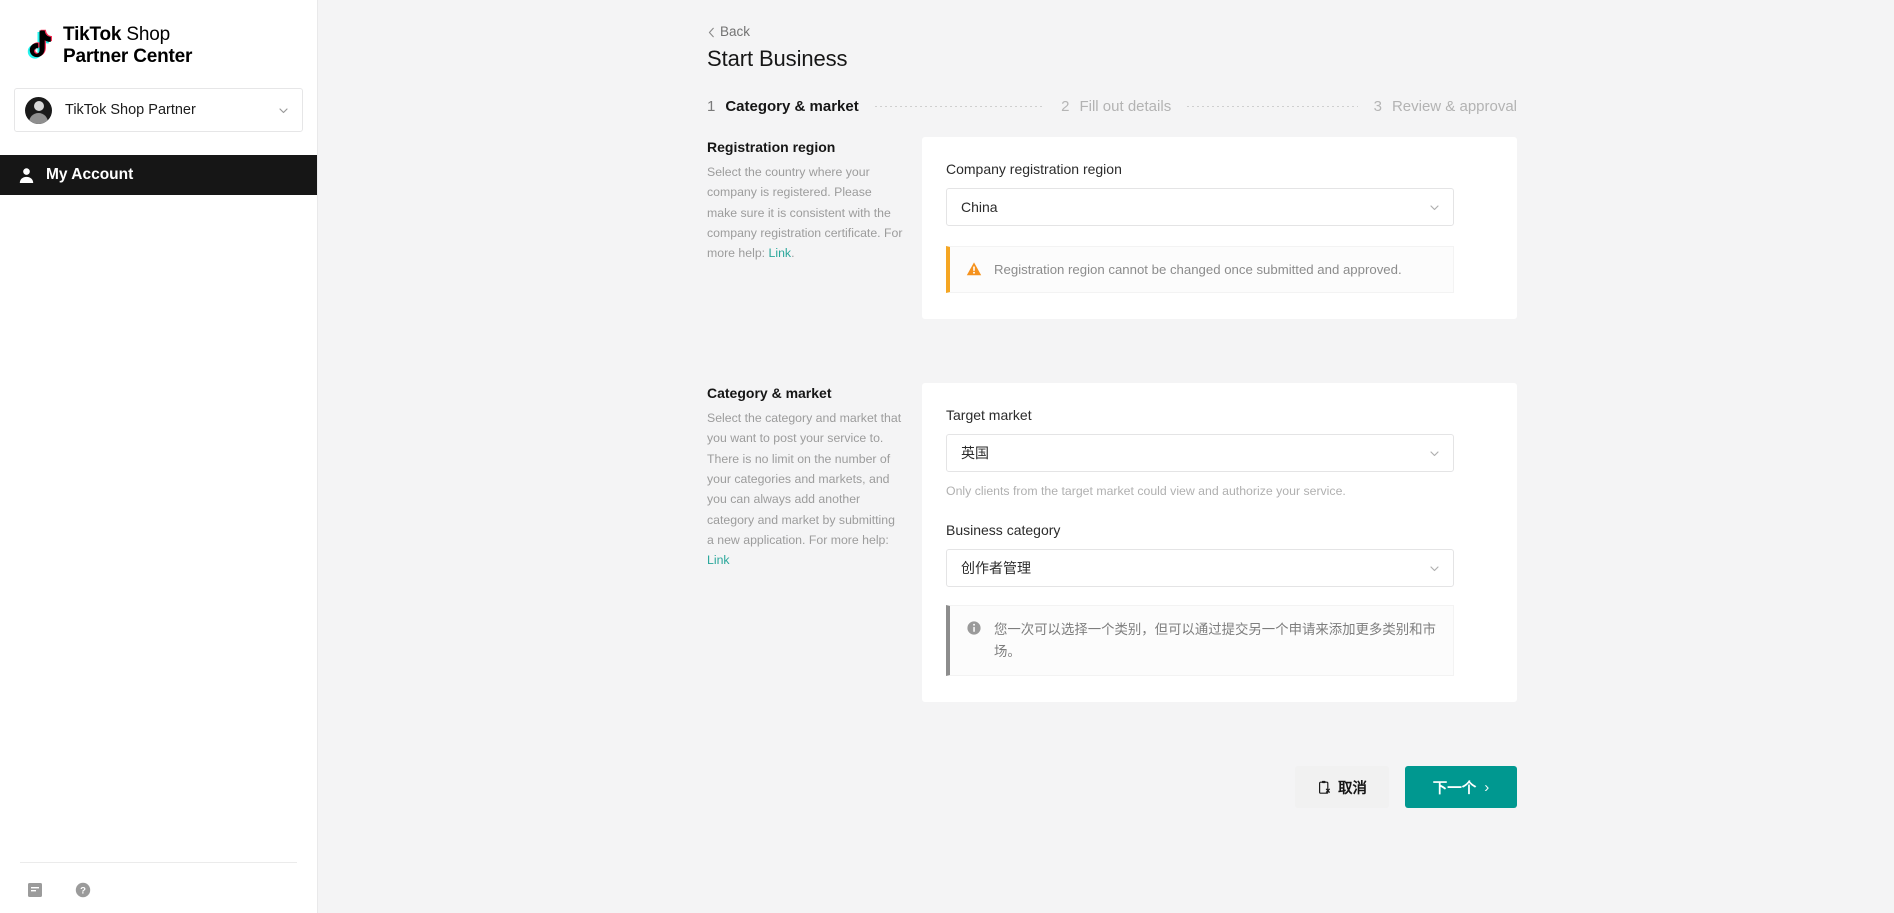 The image size is (1894, 913). I want to click on sidebar-footer: ?, so click(158, 887).